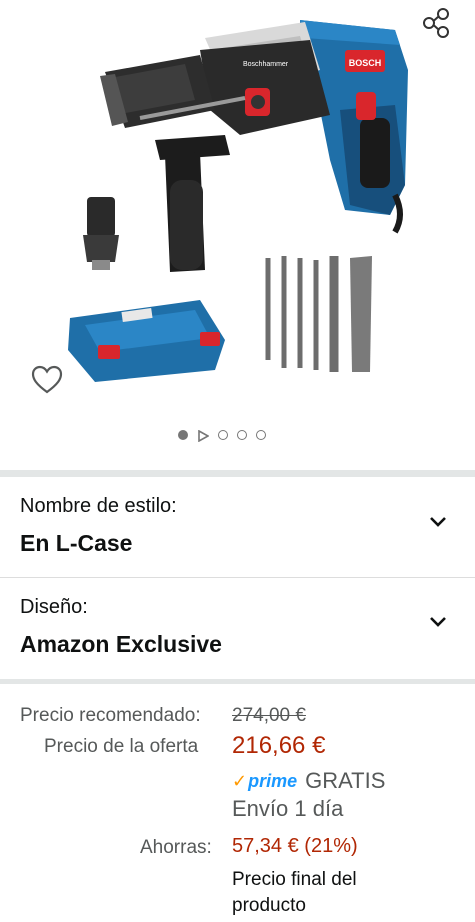  Describe the element at coordinates (345, 780) in the screenshot. I see `free-shipping-text: GRATIS` at that location.